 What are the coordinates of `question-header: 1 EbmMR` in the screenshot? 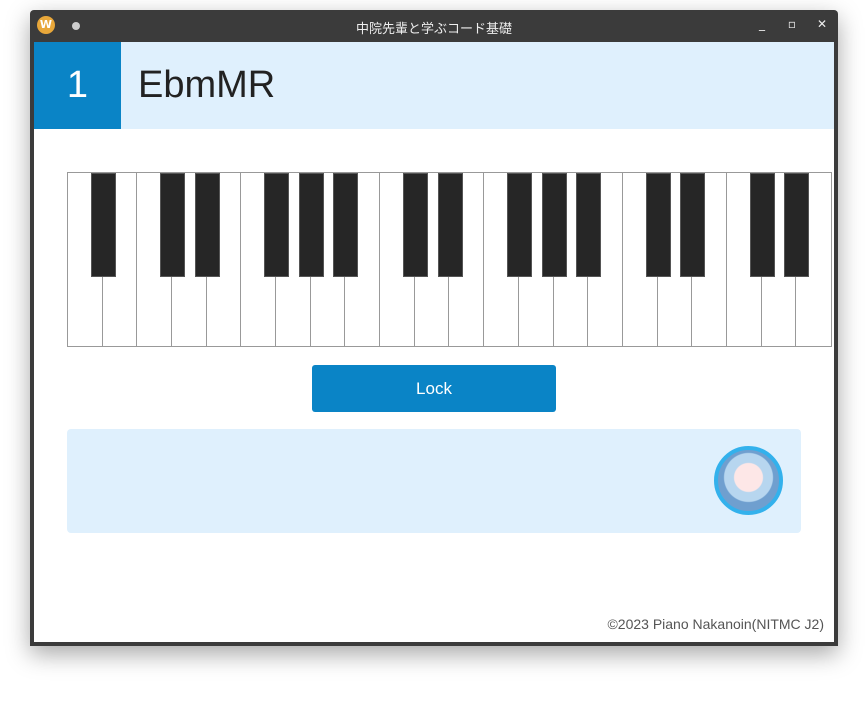 It's located at (434, 85).